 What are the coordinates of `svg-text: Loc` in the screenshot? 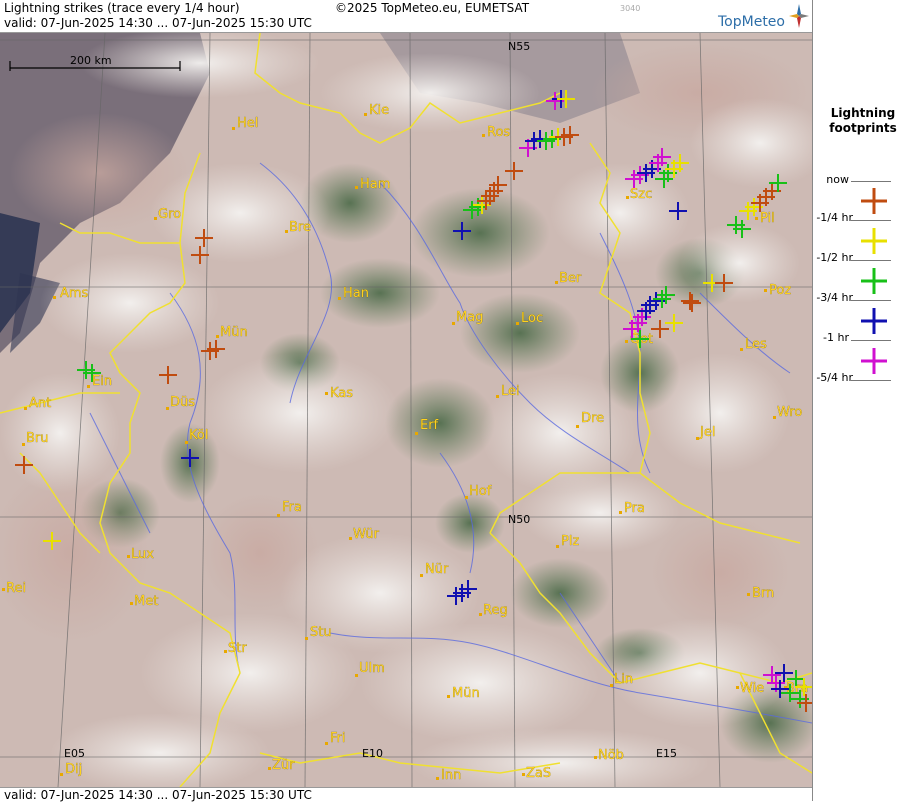 It's located at (532, 318).